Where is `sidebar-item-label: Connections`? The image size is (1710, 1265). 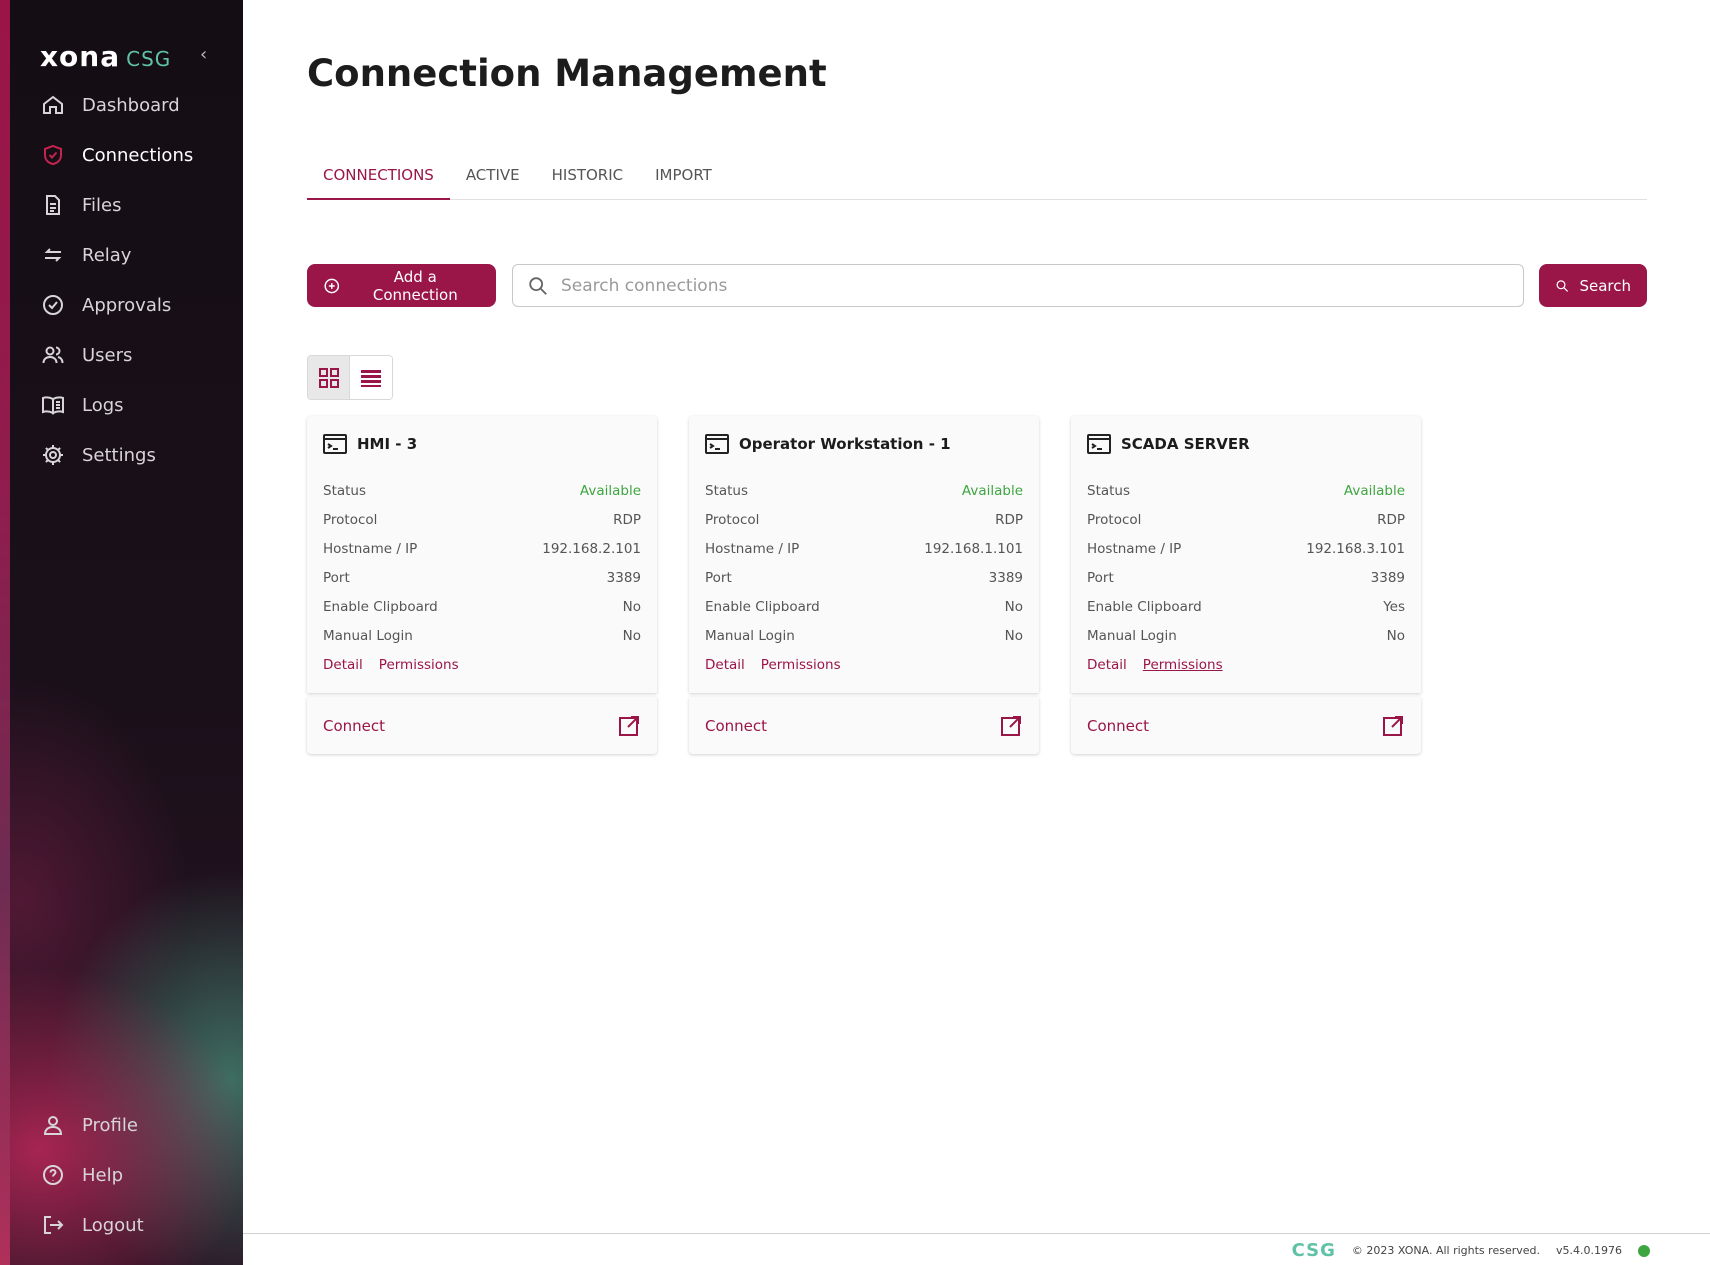 sidebar-item-label: Connections is located at coordinates (138, 155).